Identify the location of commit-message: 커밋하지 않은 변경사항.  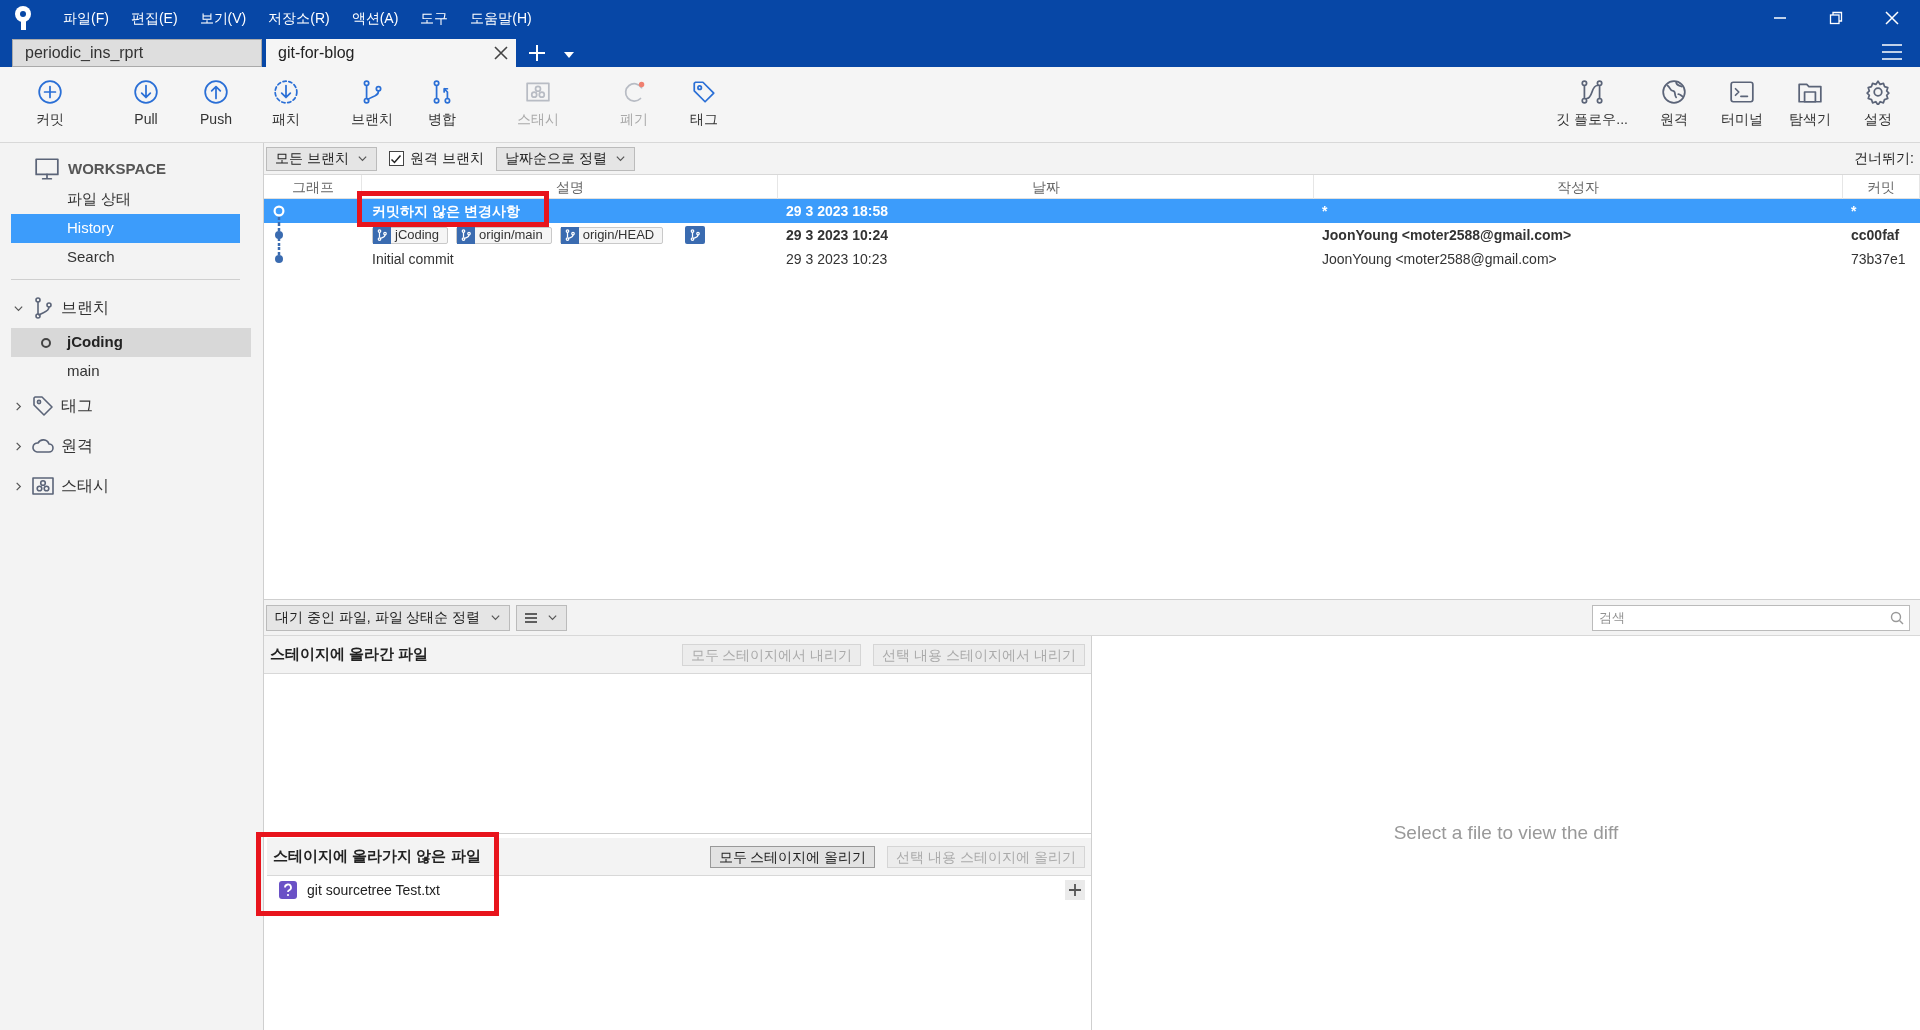
(446, 211).